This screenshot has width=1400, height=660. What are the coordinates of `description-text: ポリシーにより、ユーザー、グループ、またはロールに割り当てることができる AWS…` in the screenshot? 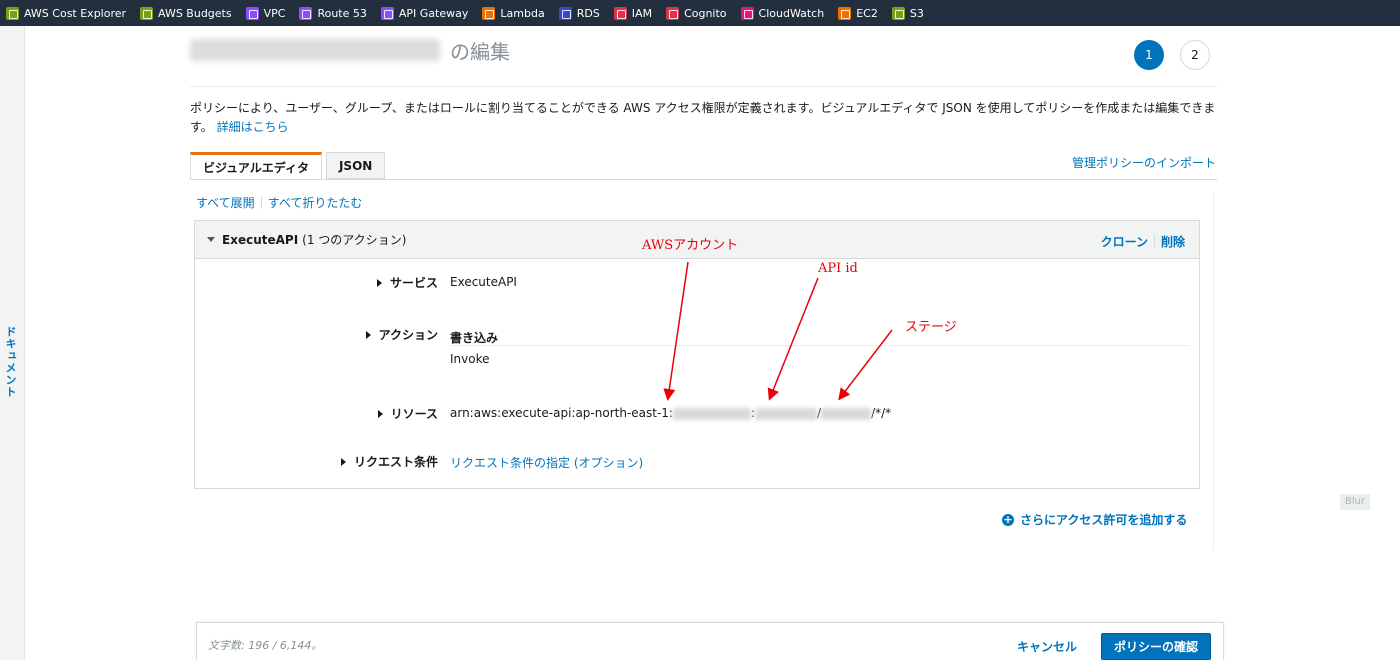 It's located at (703, 117).